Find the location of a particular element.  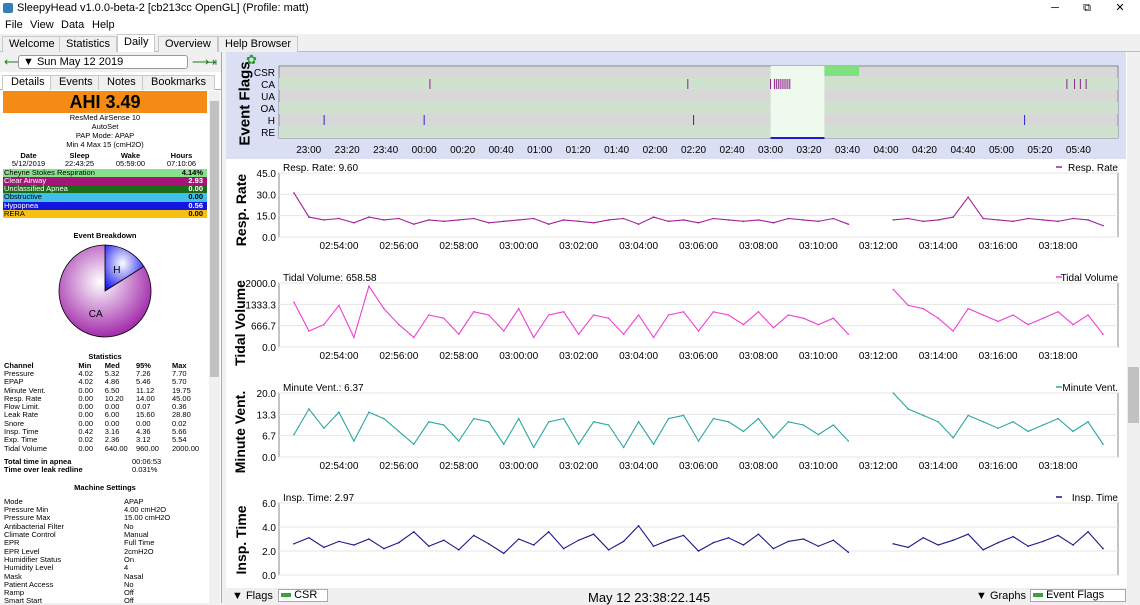

y-tick-label: 6.0 is located at coordinates (269, 504).